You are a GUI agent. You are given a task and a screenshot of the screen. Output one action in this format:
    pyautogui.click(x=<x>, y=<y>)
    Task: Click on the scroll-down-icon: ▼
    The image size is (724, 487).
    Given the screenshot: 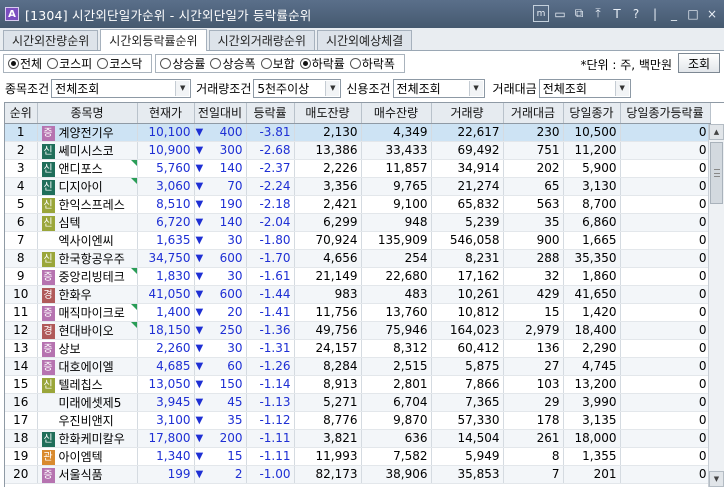 What is the action you would take?
    pyautogui.click(x=716, y=479)
    